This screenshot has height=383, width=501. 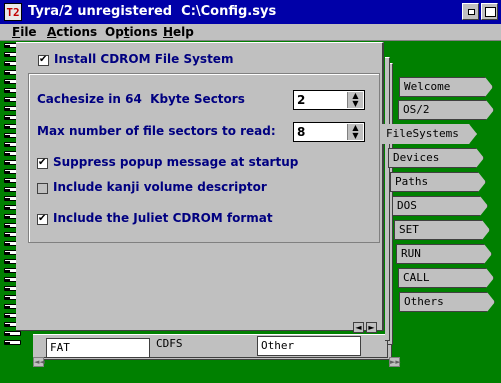 I want to click on tab-set: SET, so click(x=442, y=230).